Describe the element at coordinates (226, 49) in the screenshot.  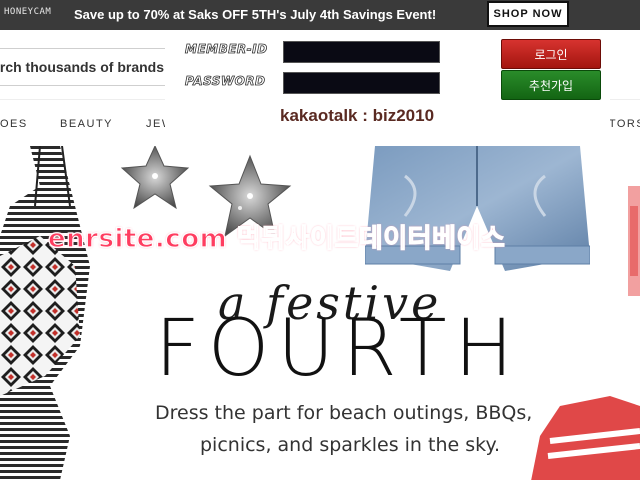
I see `member-id-label: MEMBER-ID` at that location.